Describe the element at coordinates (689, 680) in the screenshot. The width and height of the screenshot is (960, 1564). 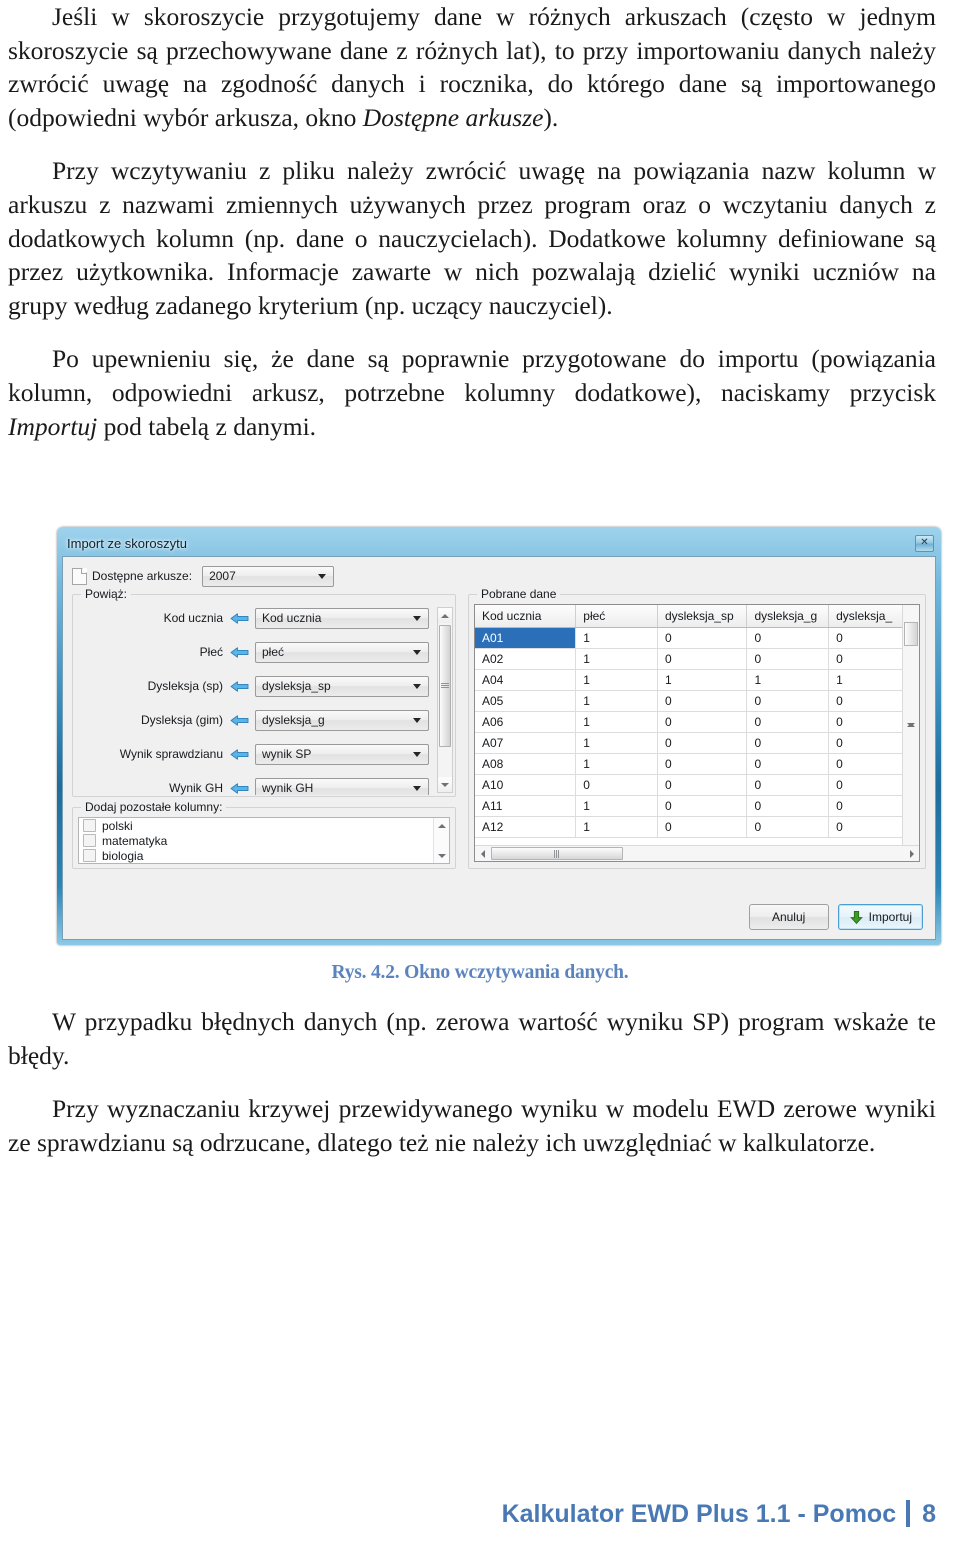
I see `table-row: A04 1 1 1 1` at that location.